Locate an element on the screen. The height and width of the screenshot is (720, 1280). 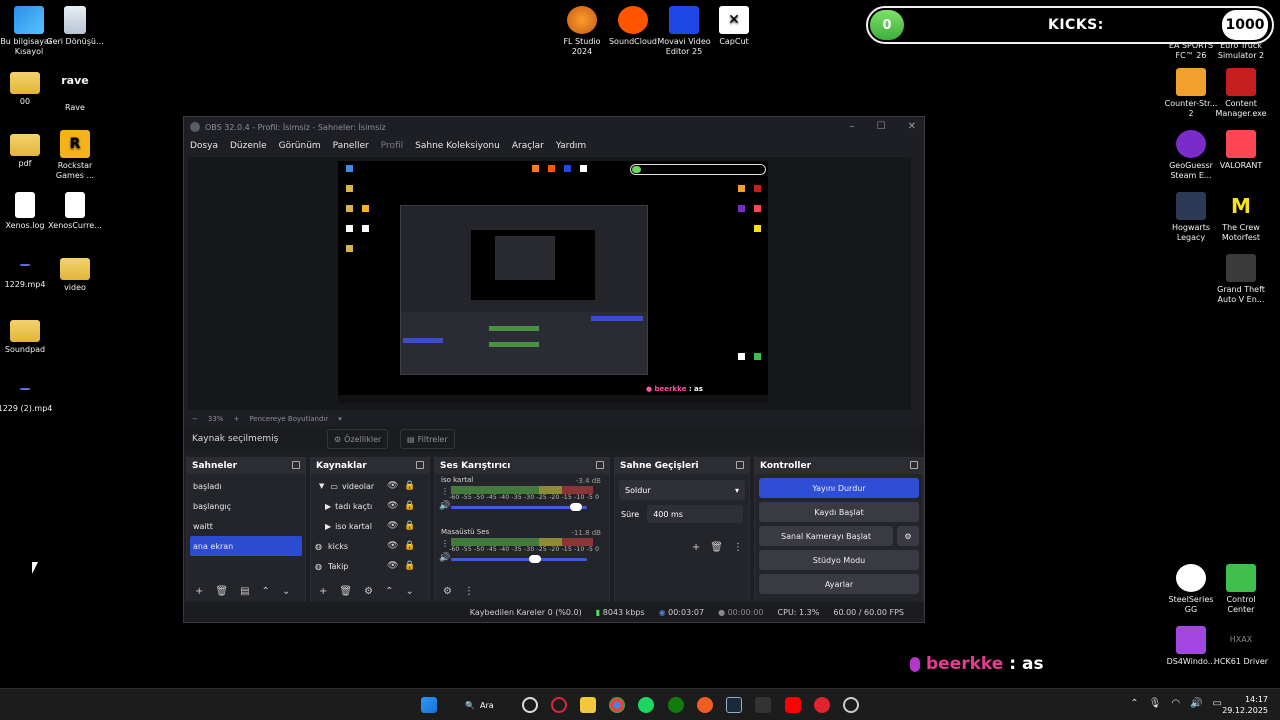
spotify-icon is located at coordinates (646, 705).